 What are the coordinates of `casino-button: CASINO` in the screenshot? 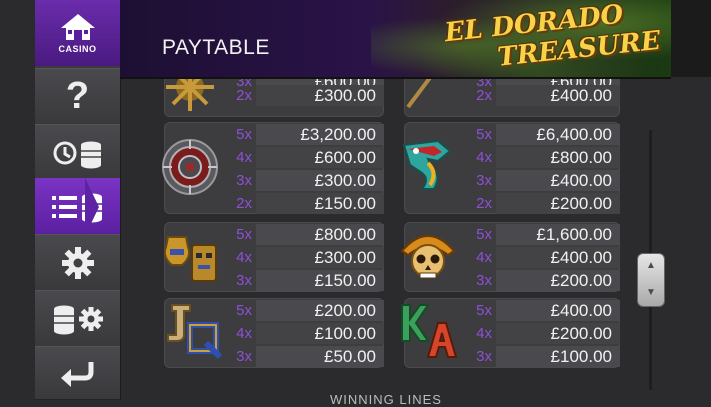 It's located at (77, 33).